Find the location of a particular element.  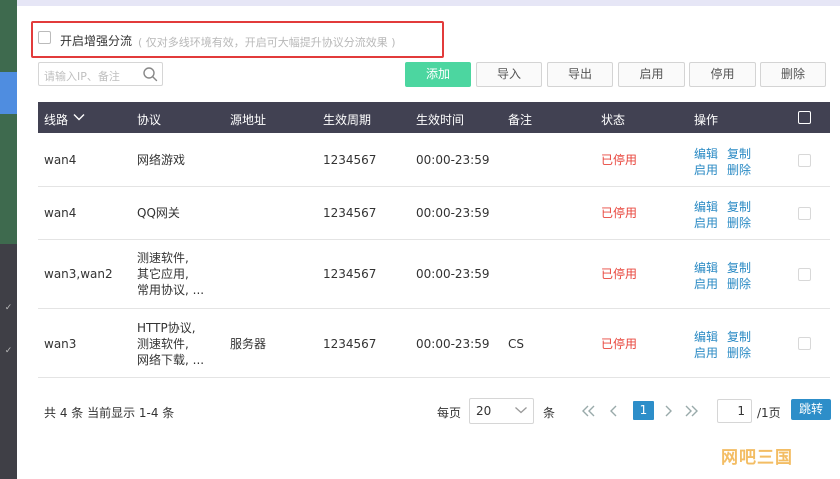

per-page-unit: 条 is located at coordinates (549, 413).